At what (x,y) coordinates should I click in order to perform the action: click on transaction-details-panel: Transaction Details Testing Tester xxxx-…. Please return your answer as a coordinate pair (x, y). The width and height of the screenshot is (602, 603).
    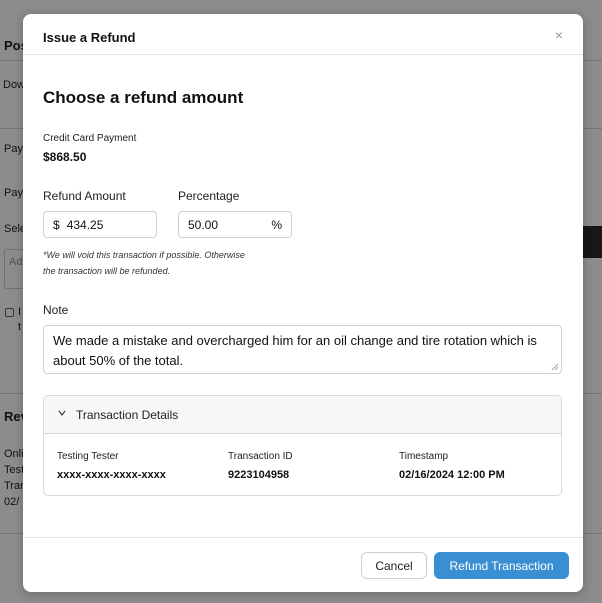
    Looking at the image, I should click on (302, 445).